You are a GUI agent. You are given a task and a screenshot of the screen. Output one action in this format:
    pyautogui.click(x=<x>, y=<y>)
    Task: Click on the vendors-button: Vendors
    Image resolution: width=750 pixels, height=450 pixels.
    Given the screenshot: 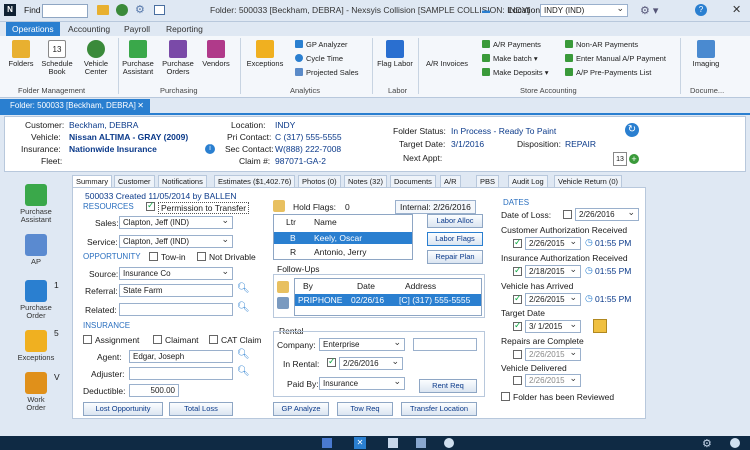 What is the action you would take?
    pyautogui.click(x=216, y=54)
    